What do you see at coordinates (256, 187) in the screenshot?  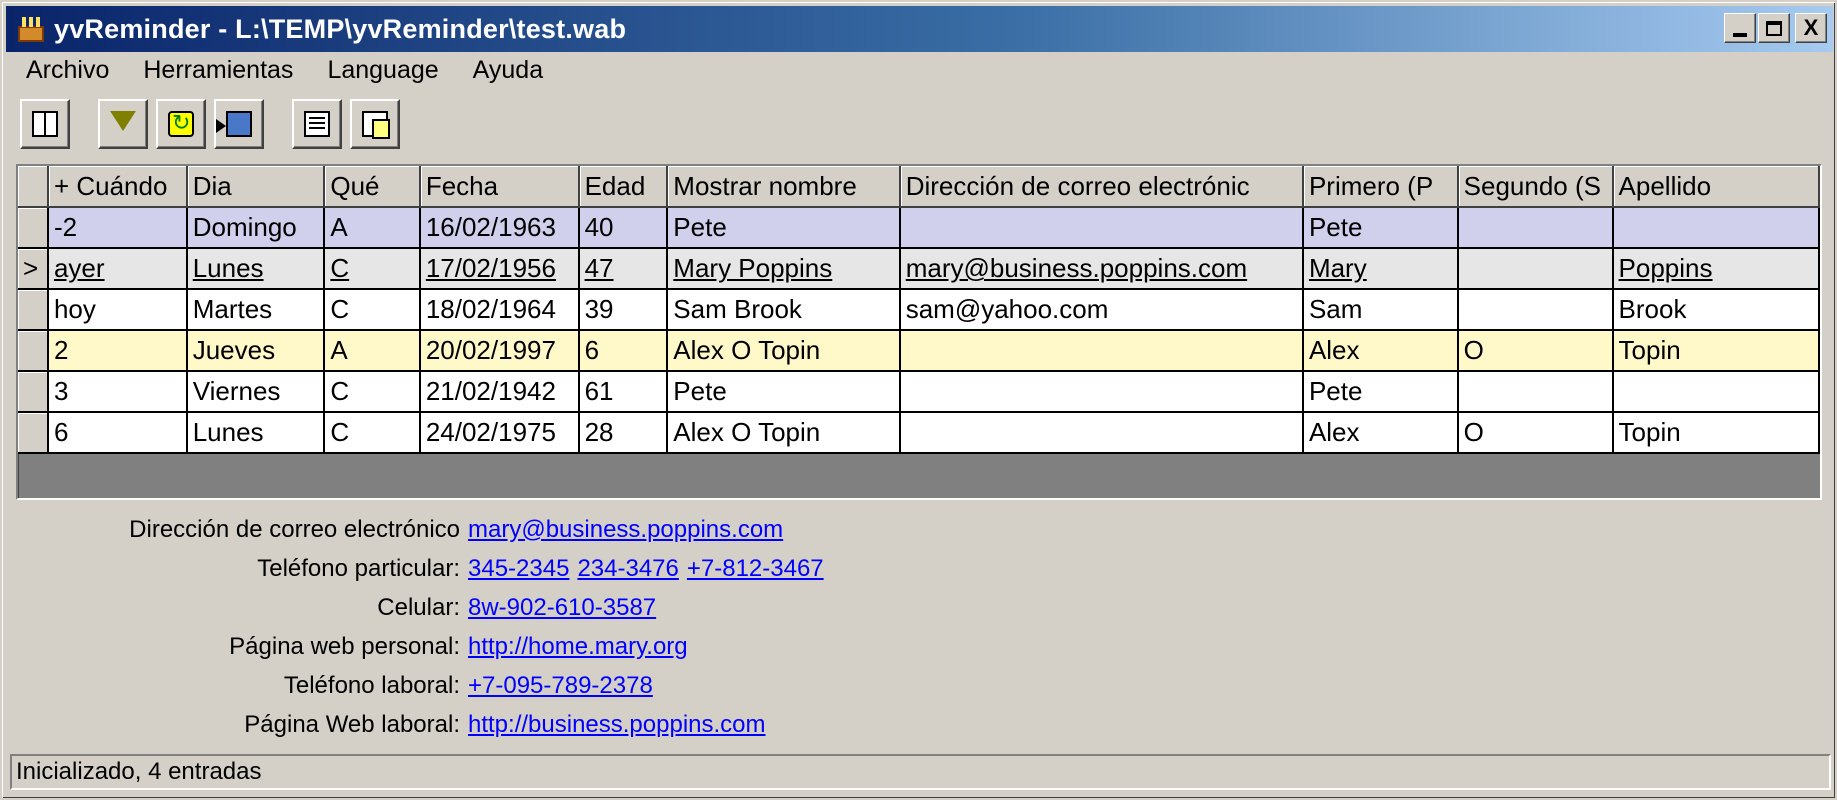 I see `column-header-dia: Dia` at bounding box center [256, 187].